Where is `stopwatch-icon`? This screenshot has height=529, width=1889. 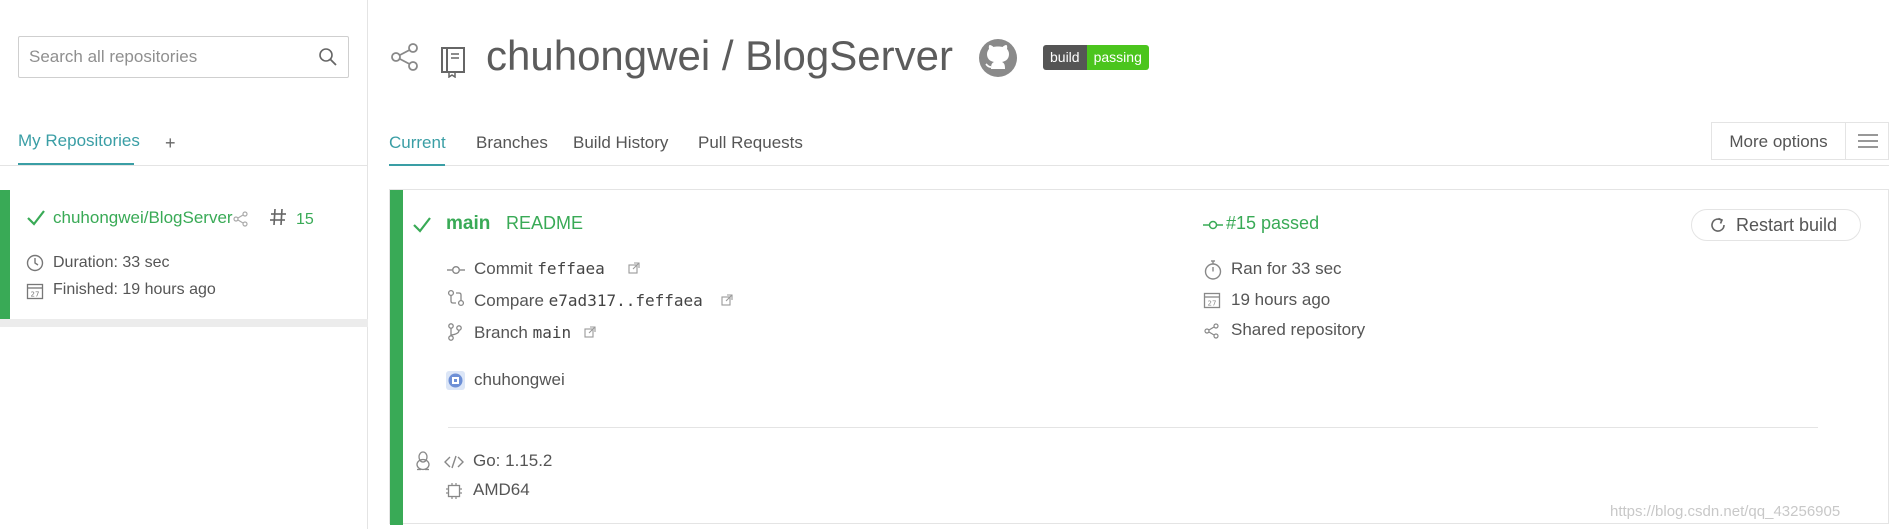 stopwatch-icon is located at coordinates (1213, 270).